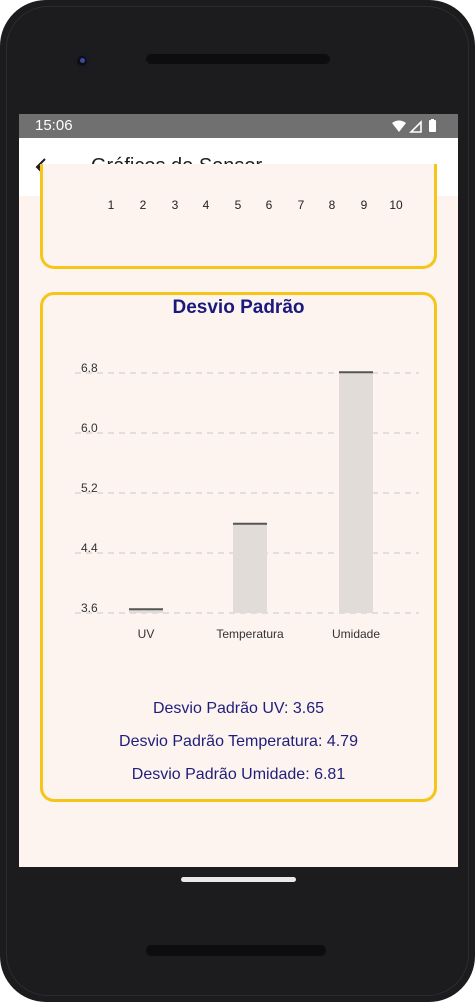  I want to click on wifi-icon, so click(399, 126).